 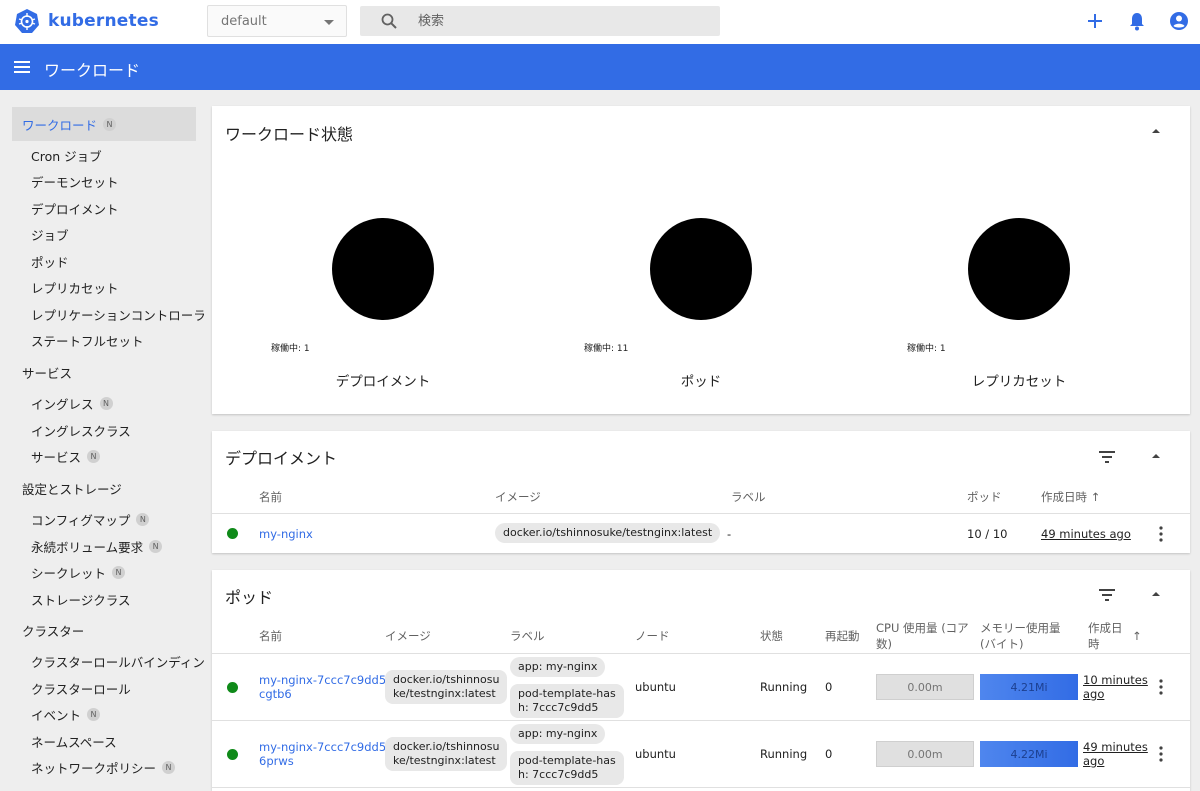 I want to click on sidebar-item-cronjobs: Cron ジョブ, so click(x=104, y=155).